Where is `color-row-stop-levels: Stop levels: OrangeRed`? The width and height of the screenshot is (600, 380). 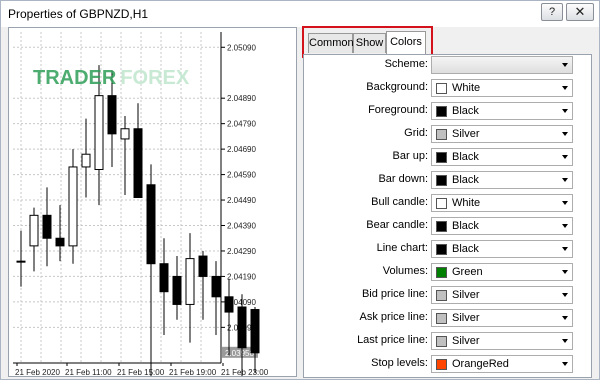
color-row-stop-levels: Stop levels: OrangeRed is located at coordinates (448, 364).